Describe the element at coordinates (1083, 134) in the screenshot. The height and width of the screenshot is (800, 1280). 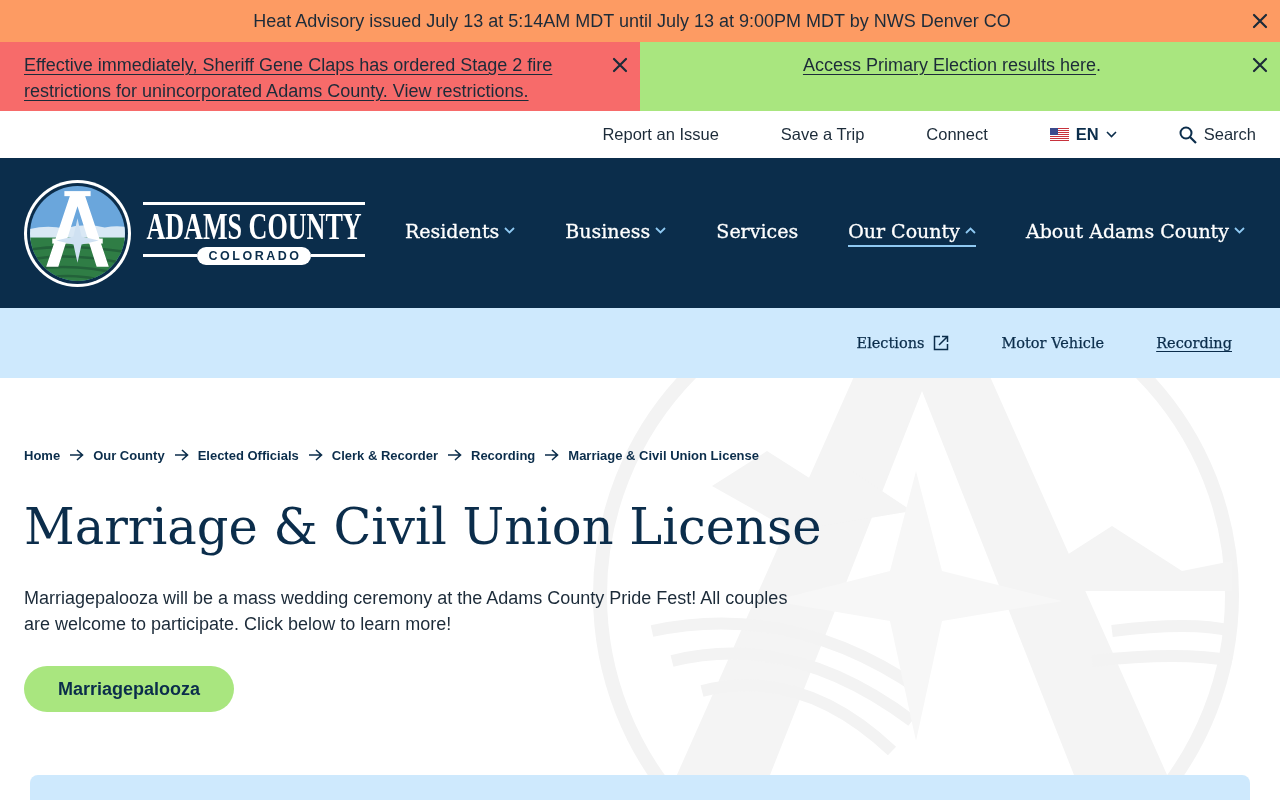
I see `language-selector: EN` at that location.